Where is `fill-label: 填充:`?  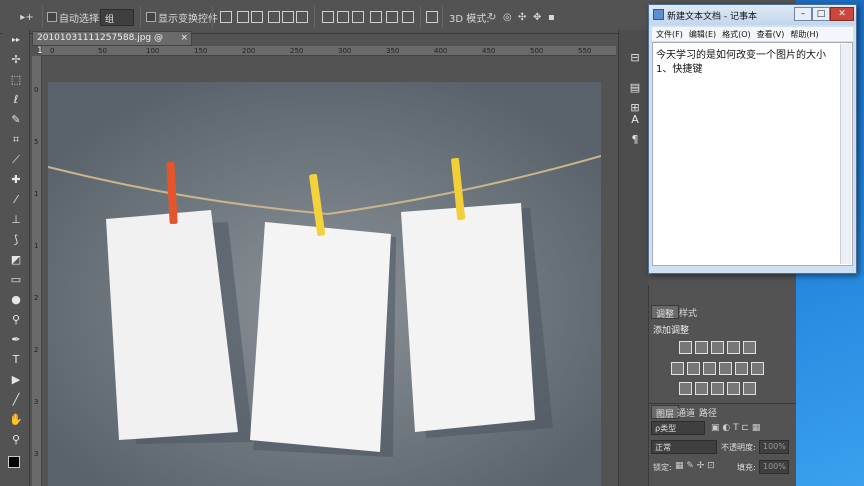 fill-label: 填充: is located at coordinates (746, 467).